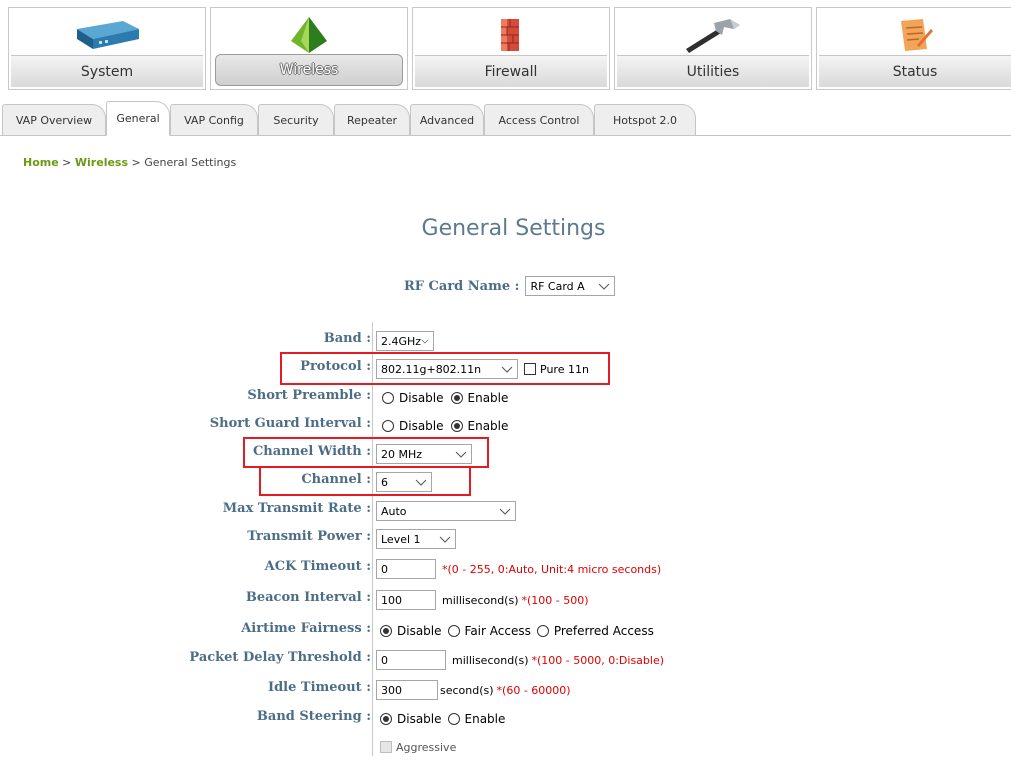 The image size is (1011, 760). Describe the element at coordinates (505, 747) in the screenshot. I see `row-aggressive: Aggressive` at that location.